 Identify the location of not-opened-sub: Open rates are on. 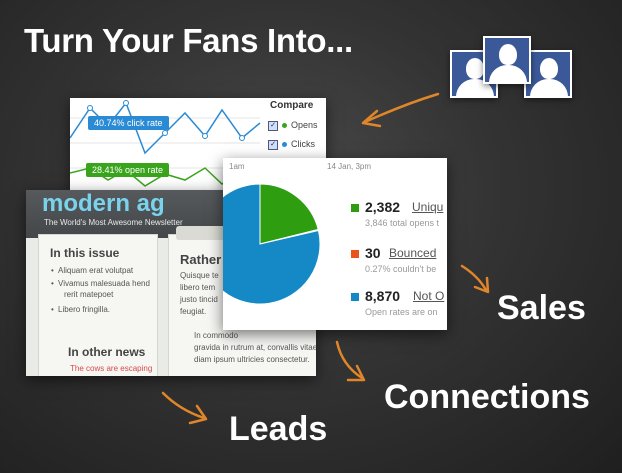
(401, 312).